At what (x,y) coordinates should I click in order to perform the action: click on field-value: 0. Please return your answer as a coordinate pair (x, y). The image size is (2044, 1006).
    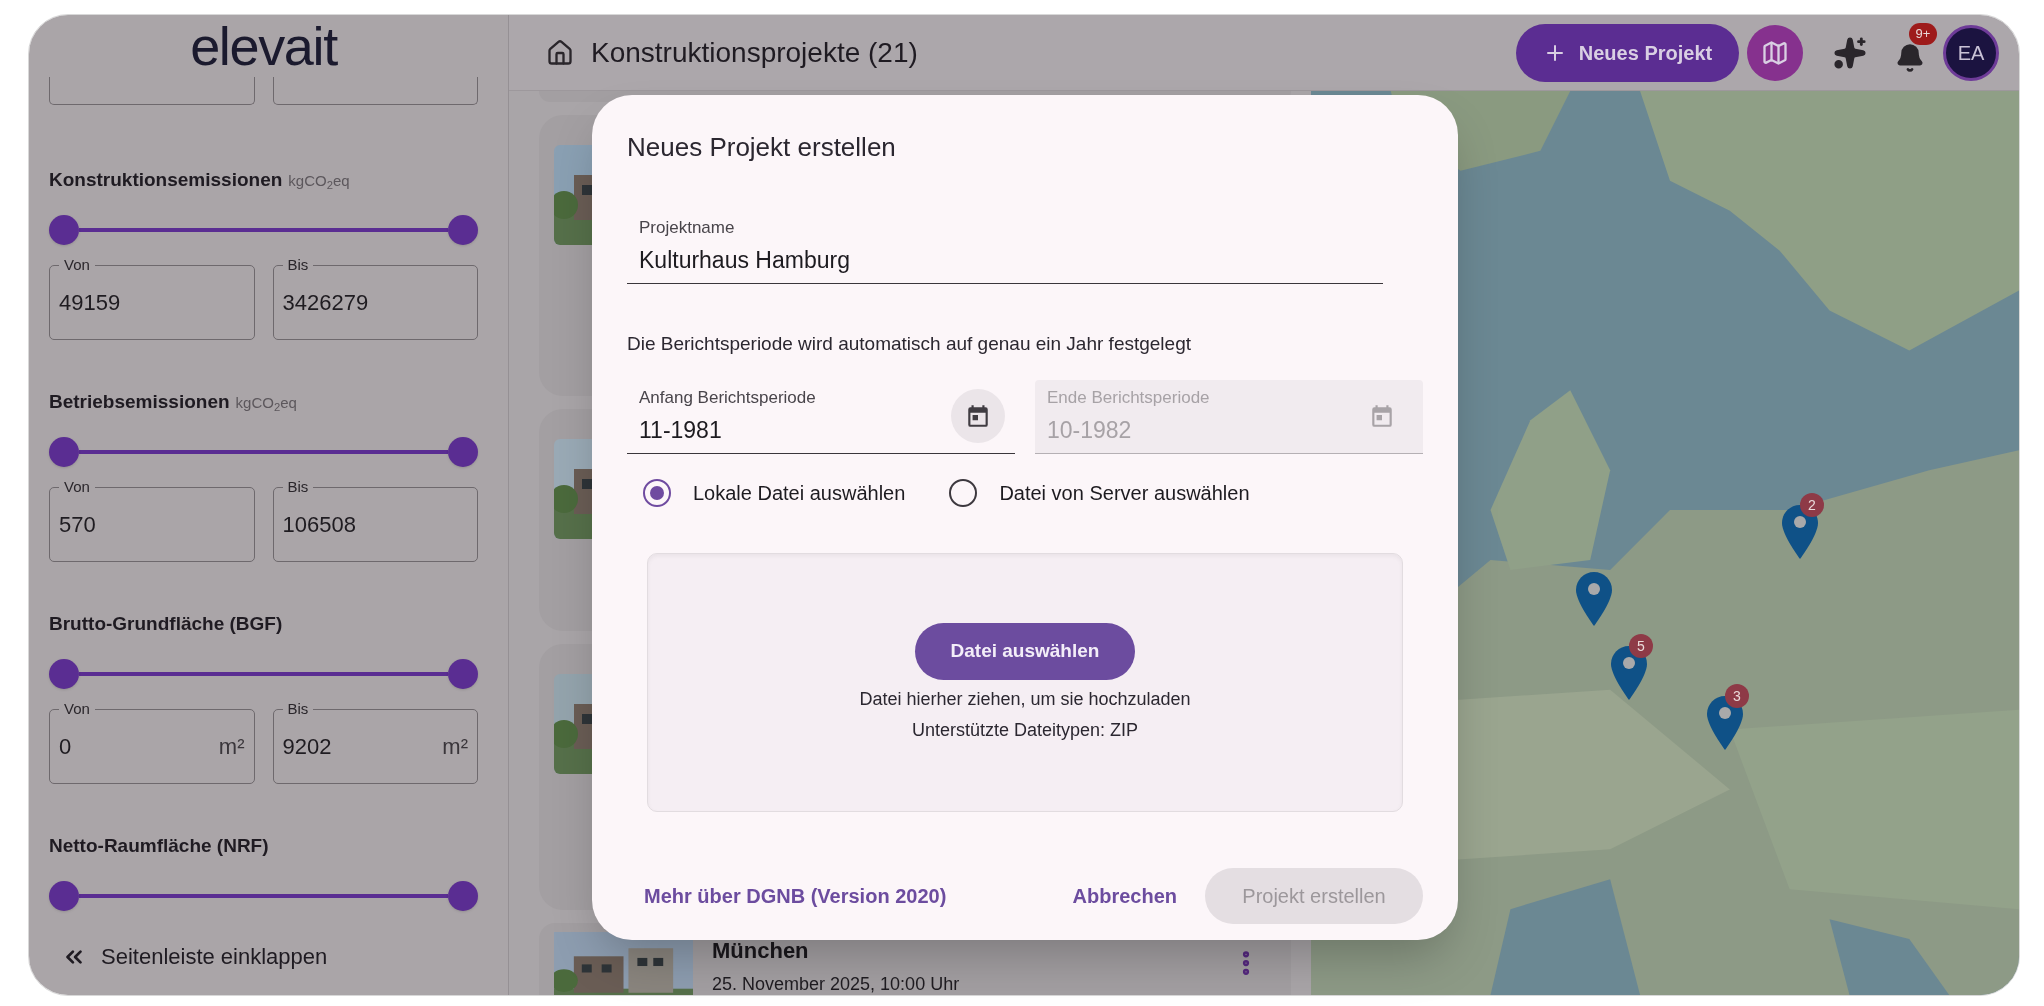
    Looking at the image, I should click on (65, 747).